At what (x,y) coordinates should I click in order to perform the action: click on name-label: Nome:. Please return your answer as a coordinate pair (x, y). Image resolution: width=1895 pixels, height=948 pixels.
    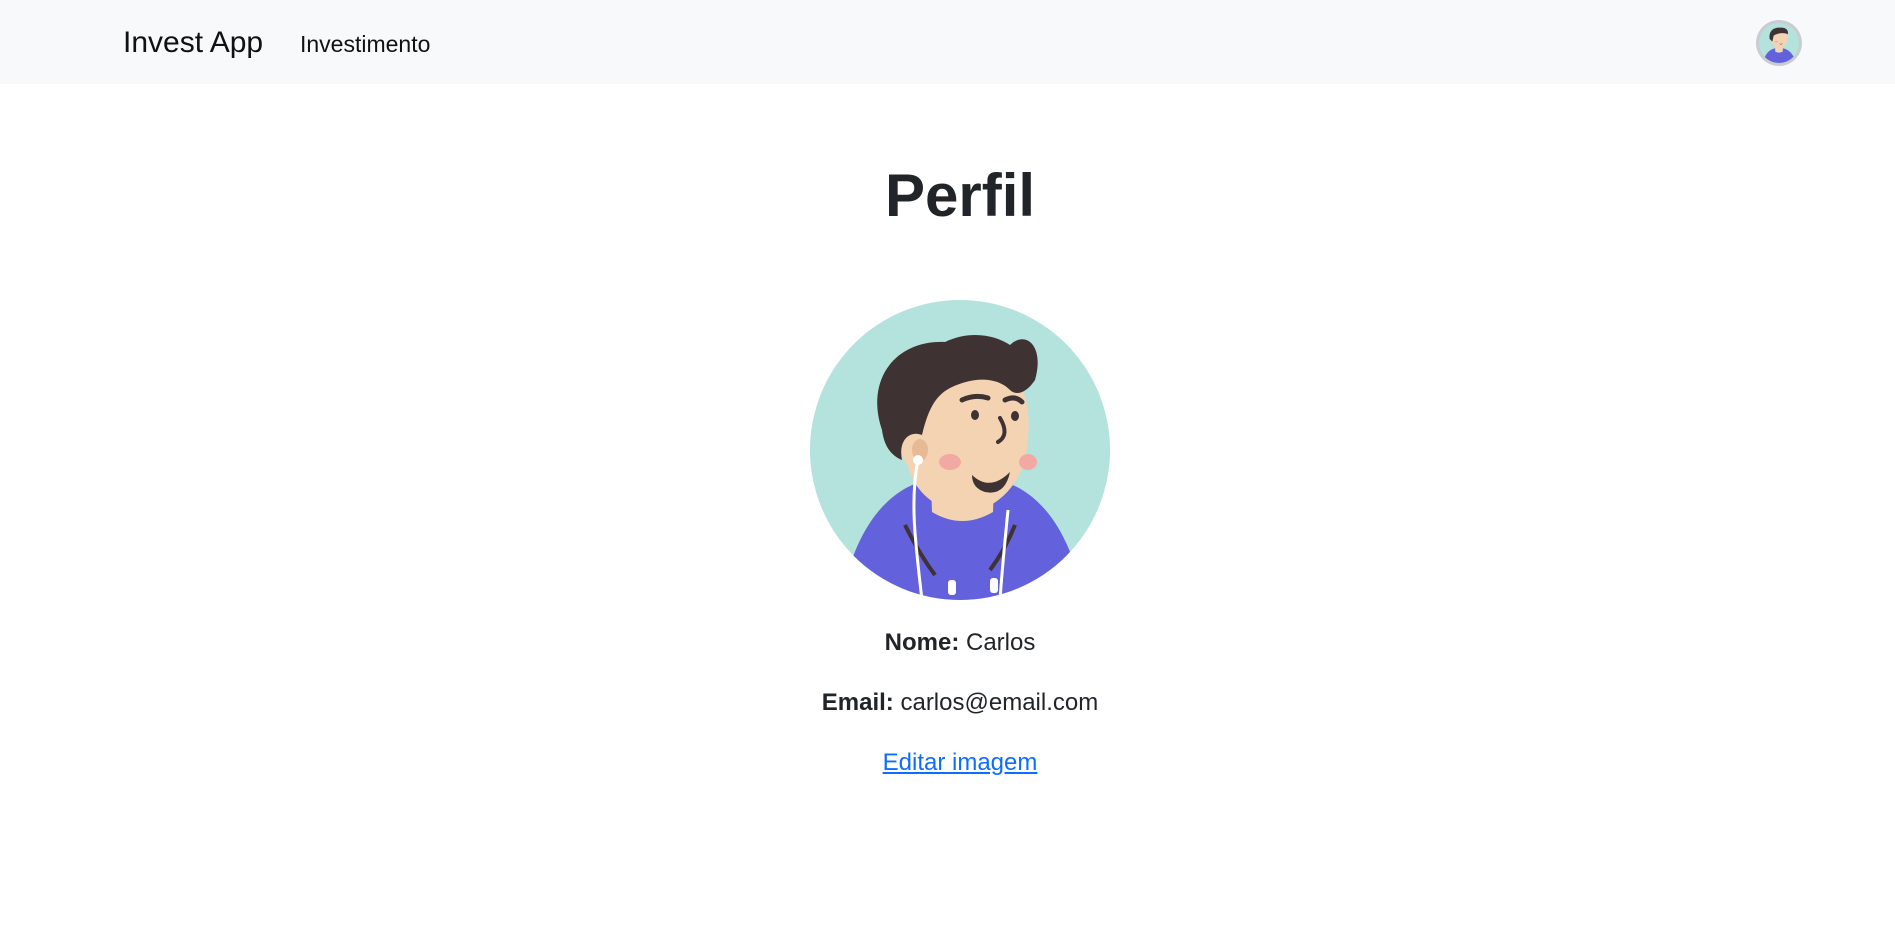
    Looking at the image, I should click on (922, 642).